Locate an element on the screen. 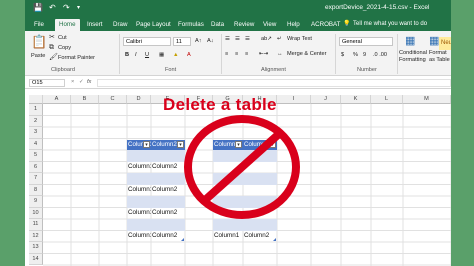 This screenshot has height=266, width=474. align-center-icon: ≡ is located at coordinates (236, 54).